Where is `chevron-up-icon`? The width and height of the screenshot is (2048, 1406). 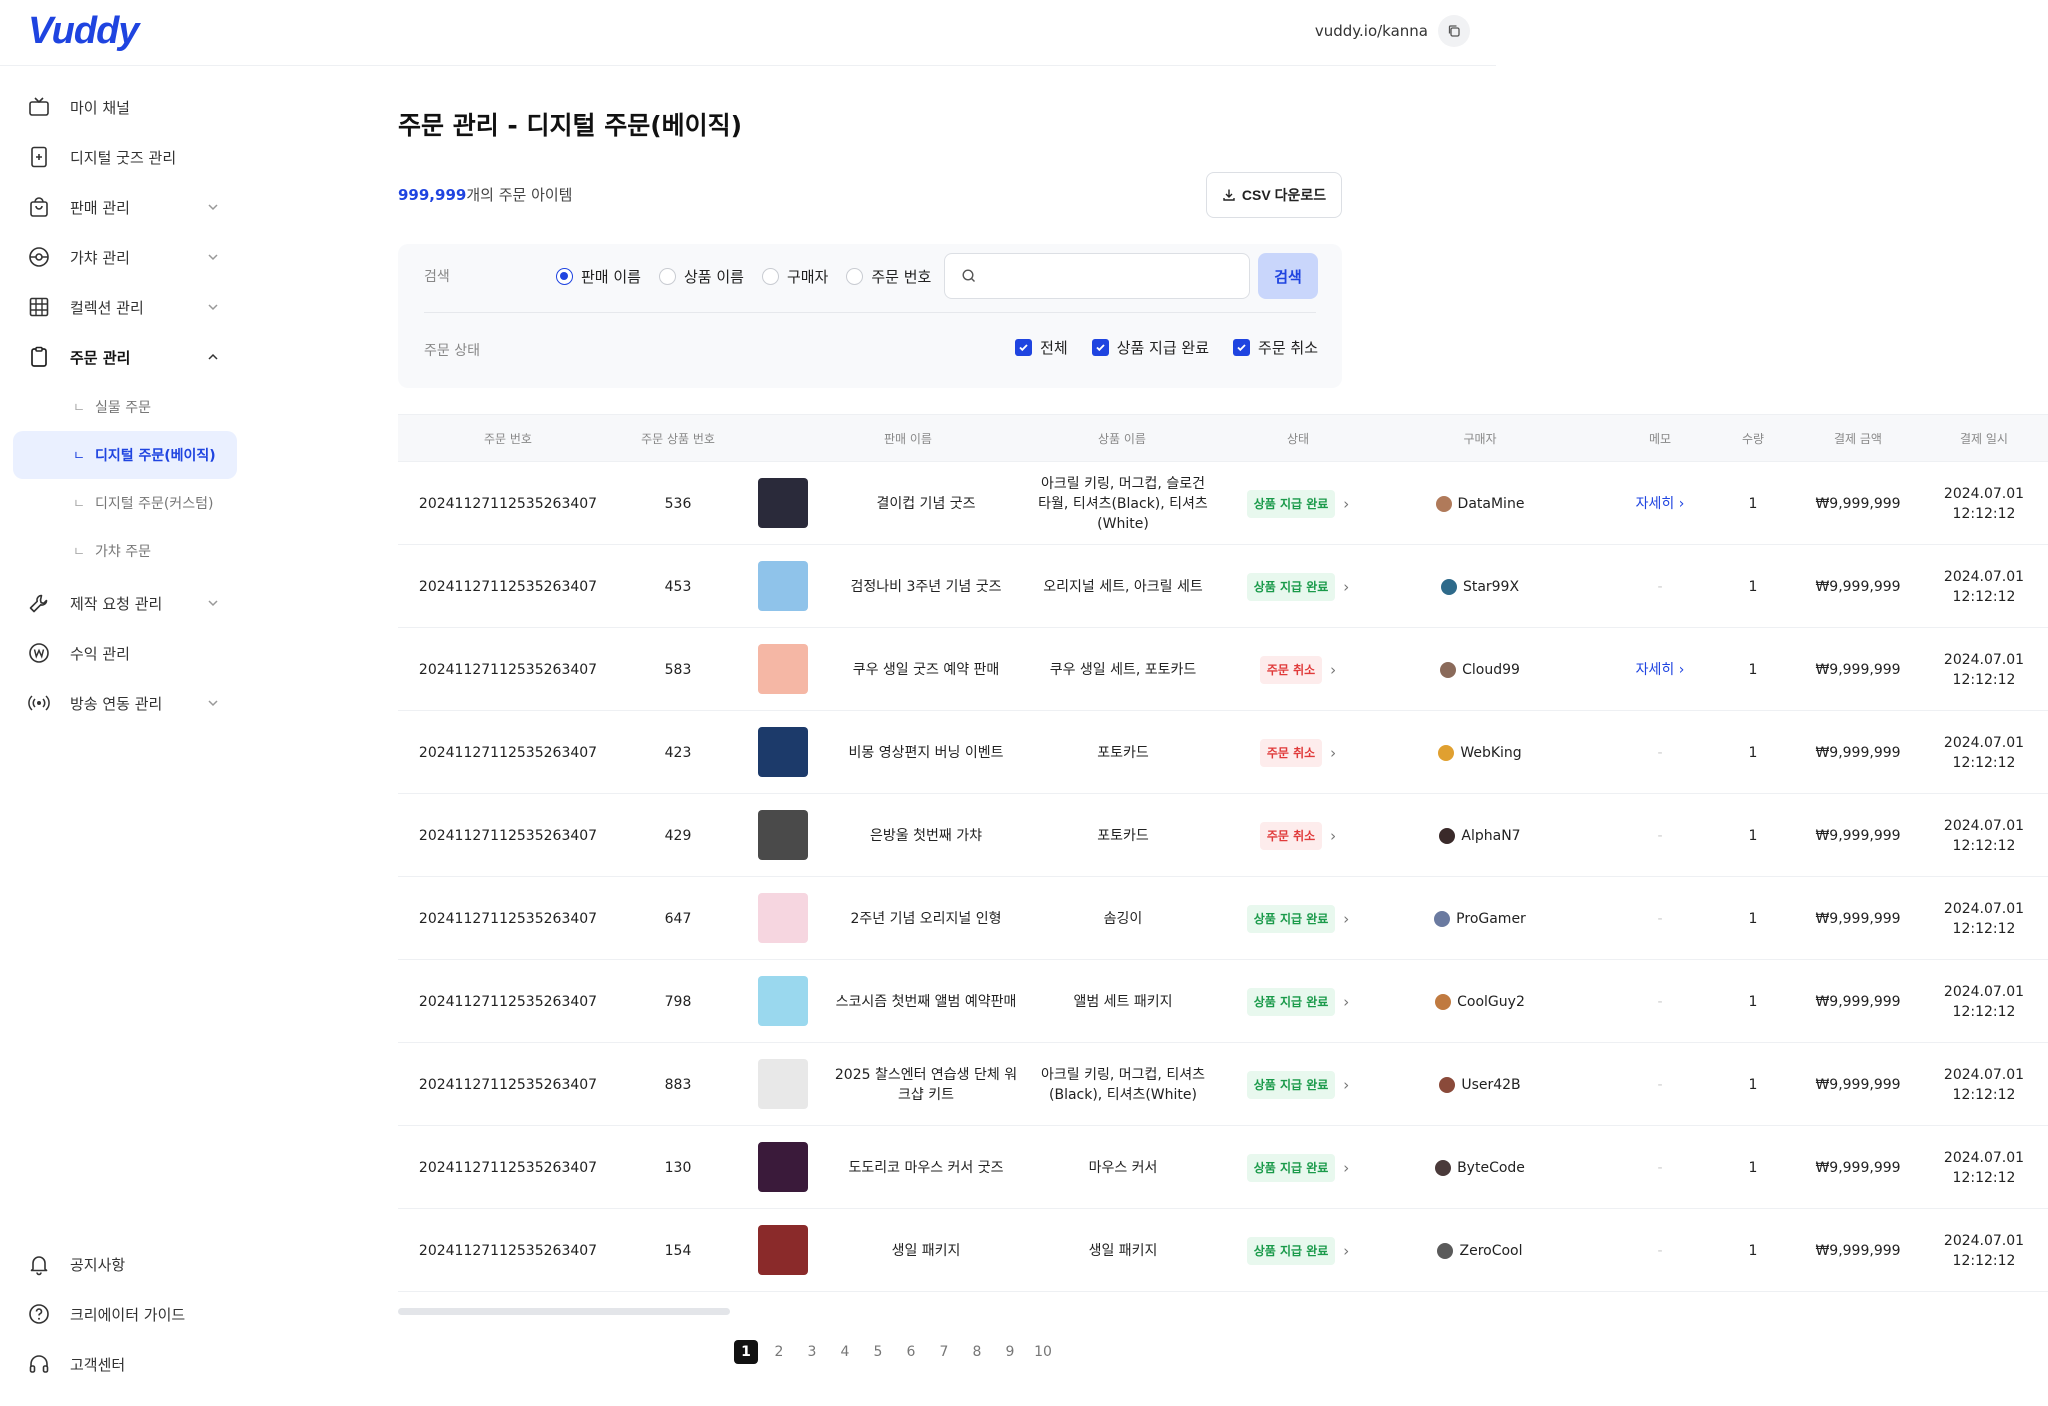
chevron-up-icon is located at coordinates (213, 356).